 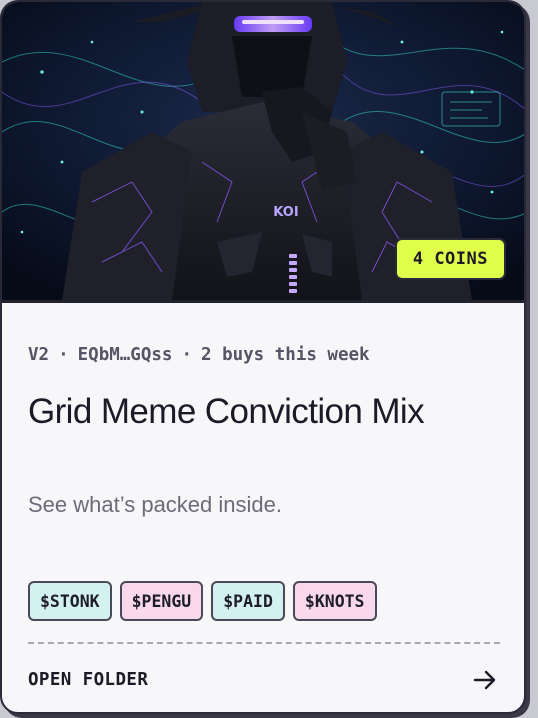 What do you see at coordinates (161, 601) in the screenshot?
I see `coin-chip-pengu: $PENGU` at bounding box center [161, 601].